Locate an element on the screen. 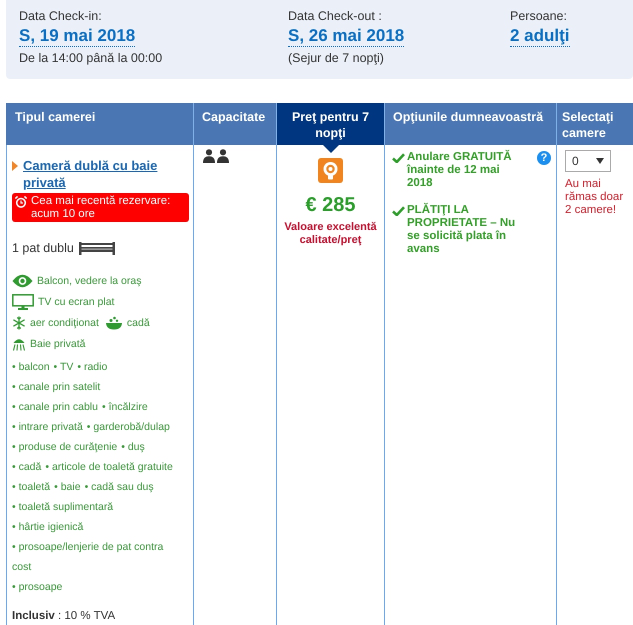  price: € 285 is located at coordinates (330, 205).